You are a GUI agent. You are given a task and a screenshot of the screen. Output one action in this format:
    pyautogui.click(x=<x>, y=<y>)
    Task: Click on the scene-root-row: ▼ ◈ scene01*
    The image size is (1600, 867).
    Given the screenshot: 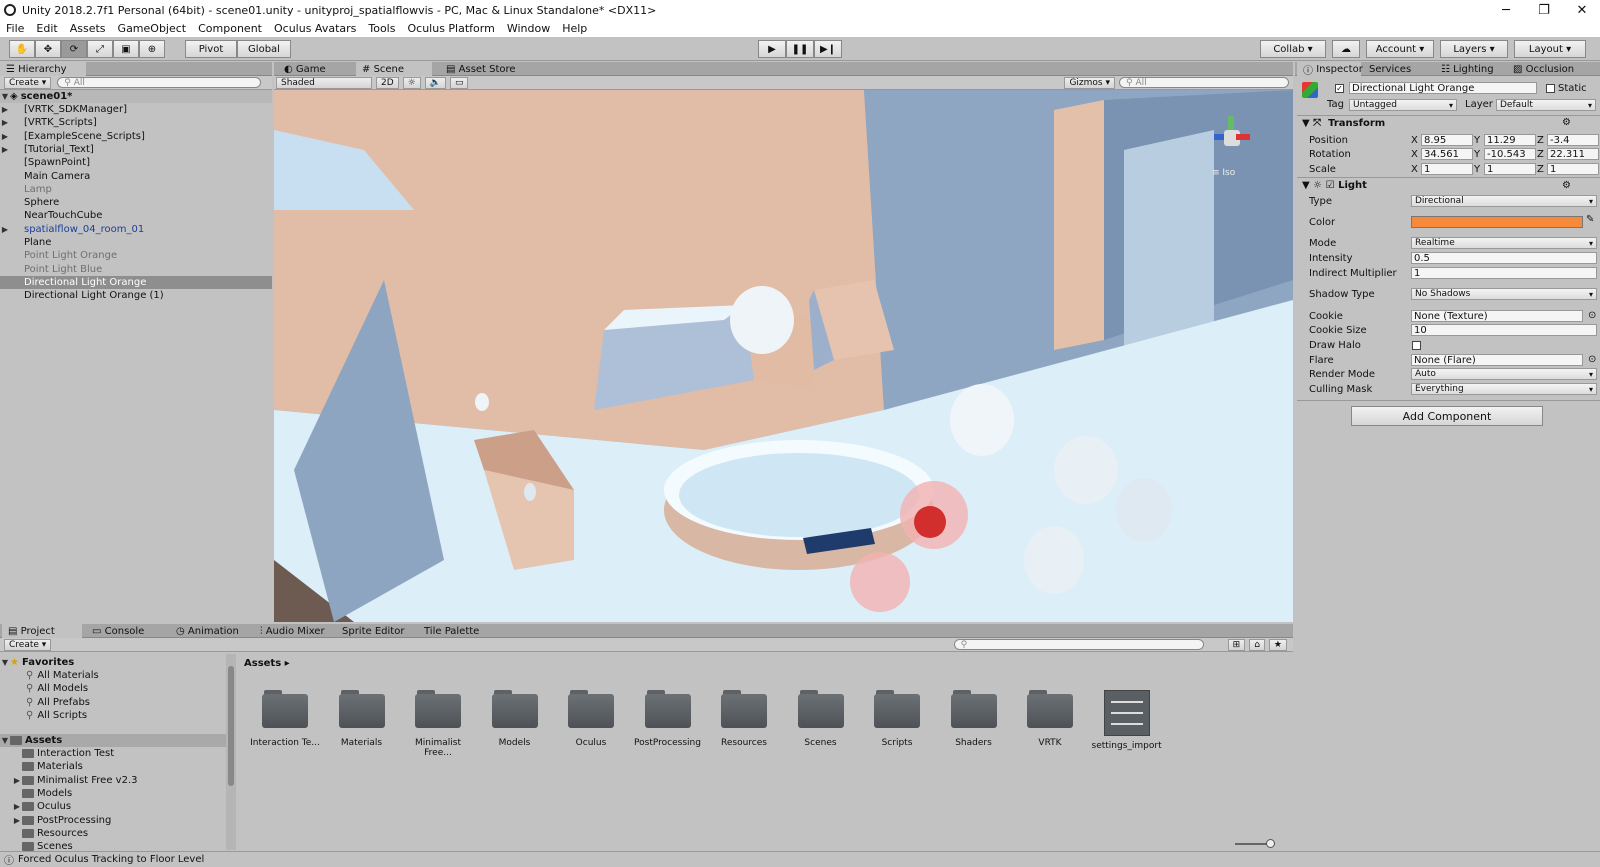 What is the action you would take?
    pyautogui.click(x=136, y=96)
    